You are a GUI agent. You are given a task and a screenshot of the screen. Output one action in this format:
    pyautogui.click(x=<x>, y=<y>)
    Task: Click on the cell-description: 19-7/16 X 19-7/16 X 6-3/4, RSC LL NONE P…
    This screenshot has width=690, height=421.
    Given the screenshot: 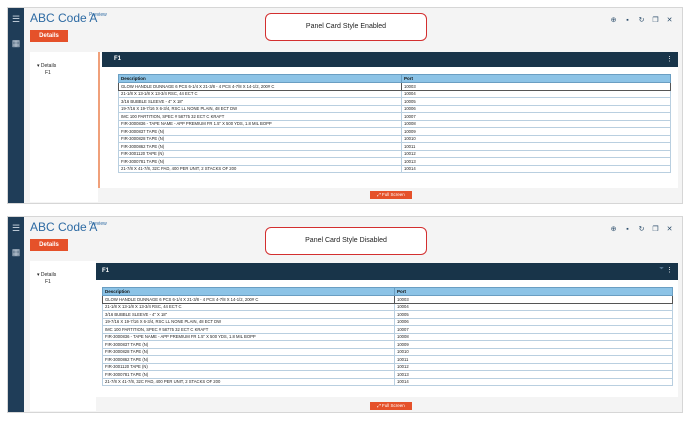 What is the action you would take?
    pyautogui.click(x=248, y=321)
    